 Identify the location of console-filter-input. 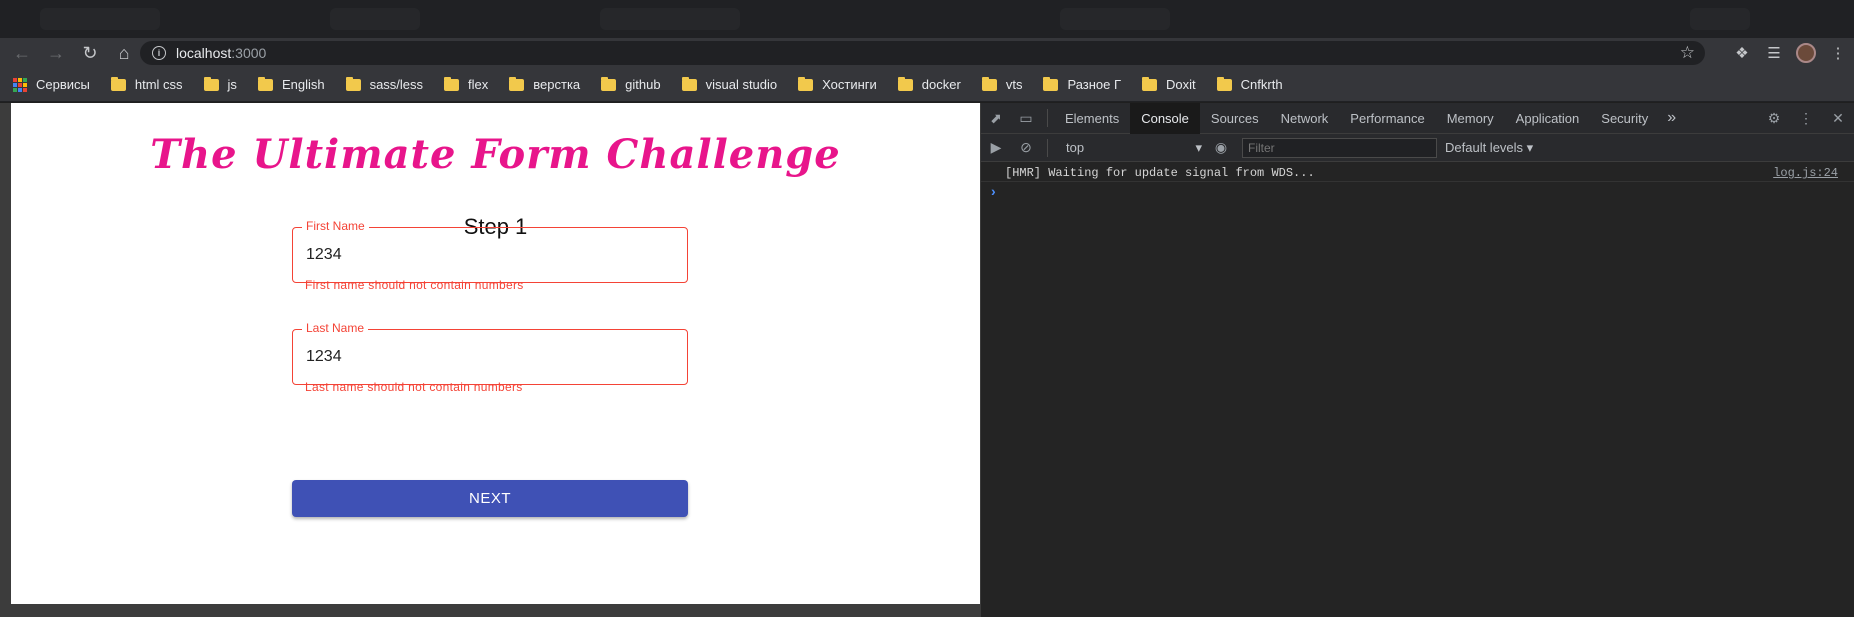
(1339, 147).